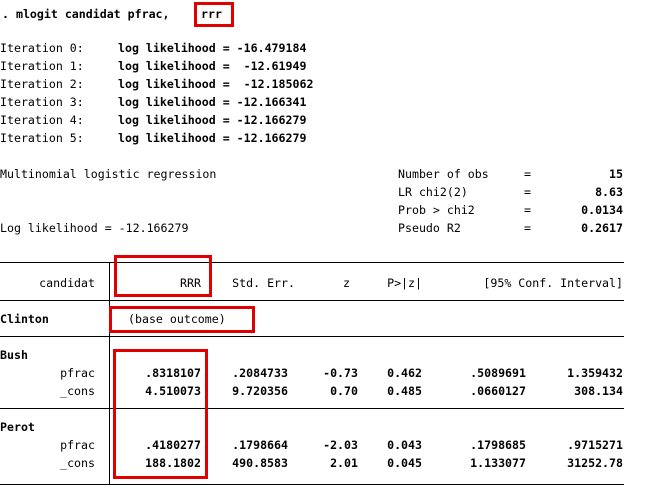 The height and width of the screenshot is (492, 649). What do you see at coordinates (312, 300) in the screenshot?
I see `table-header-rule` at bounding box center [312, 300].